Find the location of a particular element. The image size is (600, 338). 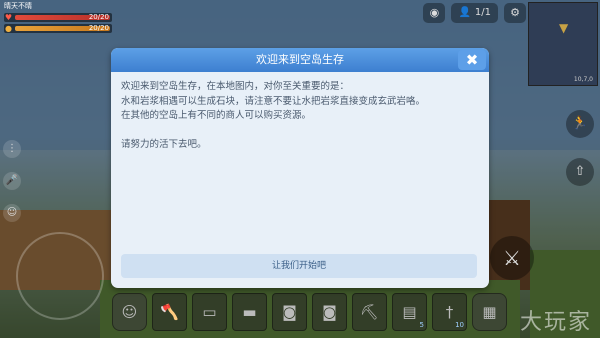

dialog-title: 欢迎来到空岛生存 is located at coordinates (300, 59).